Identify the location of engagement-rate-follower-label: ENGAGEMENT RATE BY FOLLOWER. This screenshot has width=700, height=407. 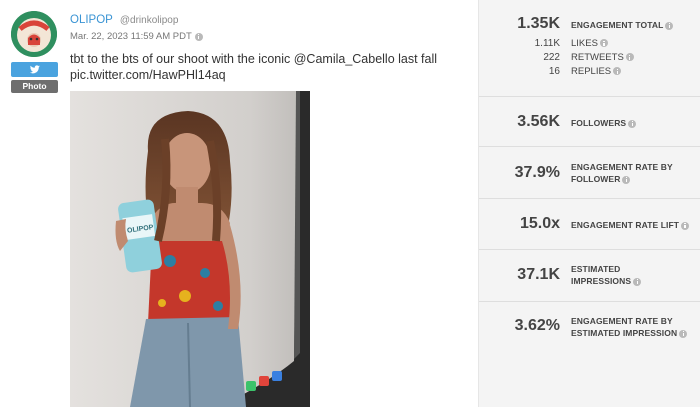
(622, 173).